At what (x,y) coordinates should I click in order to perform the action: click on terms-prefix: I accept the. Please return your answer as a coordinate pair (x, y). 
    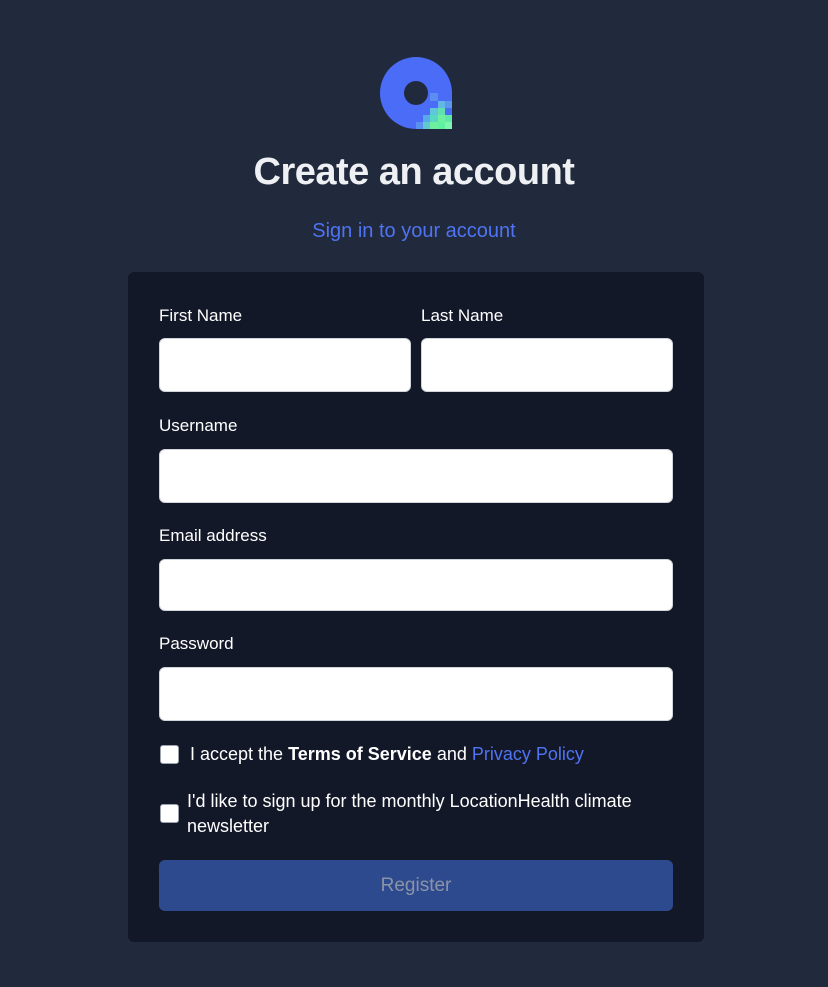
    Looking at the image, I should click on (239, 754).